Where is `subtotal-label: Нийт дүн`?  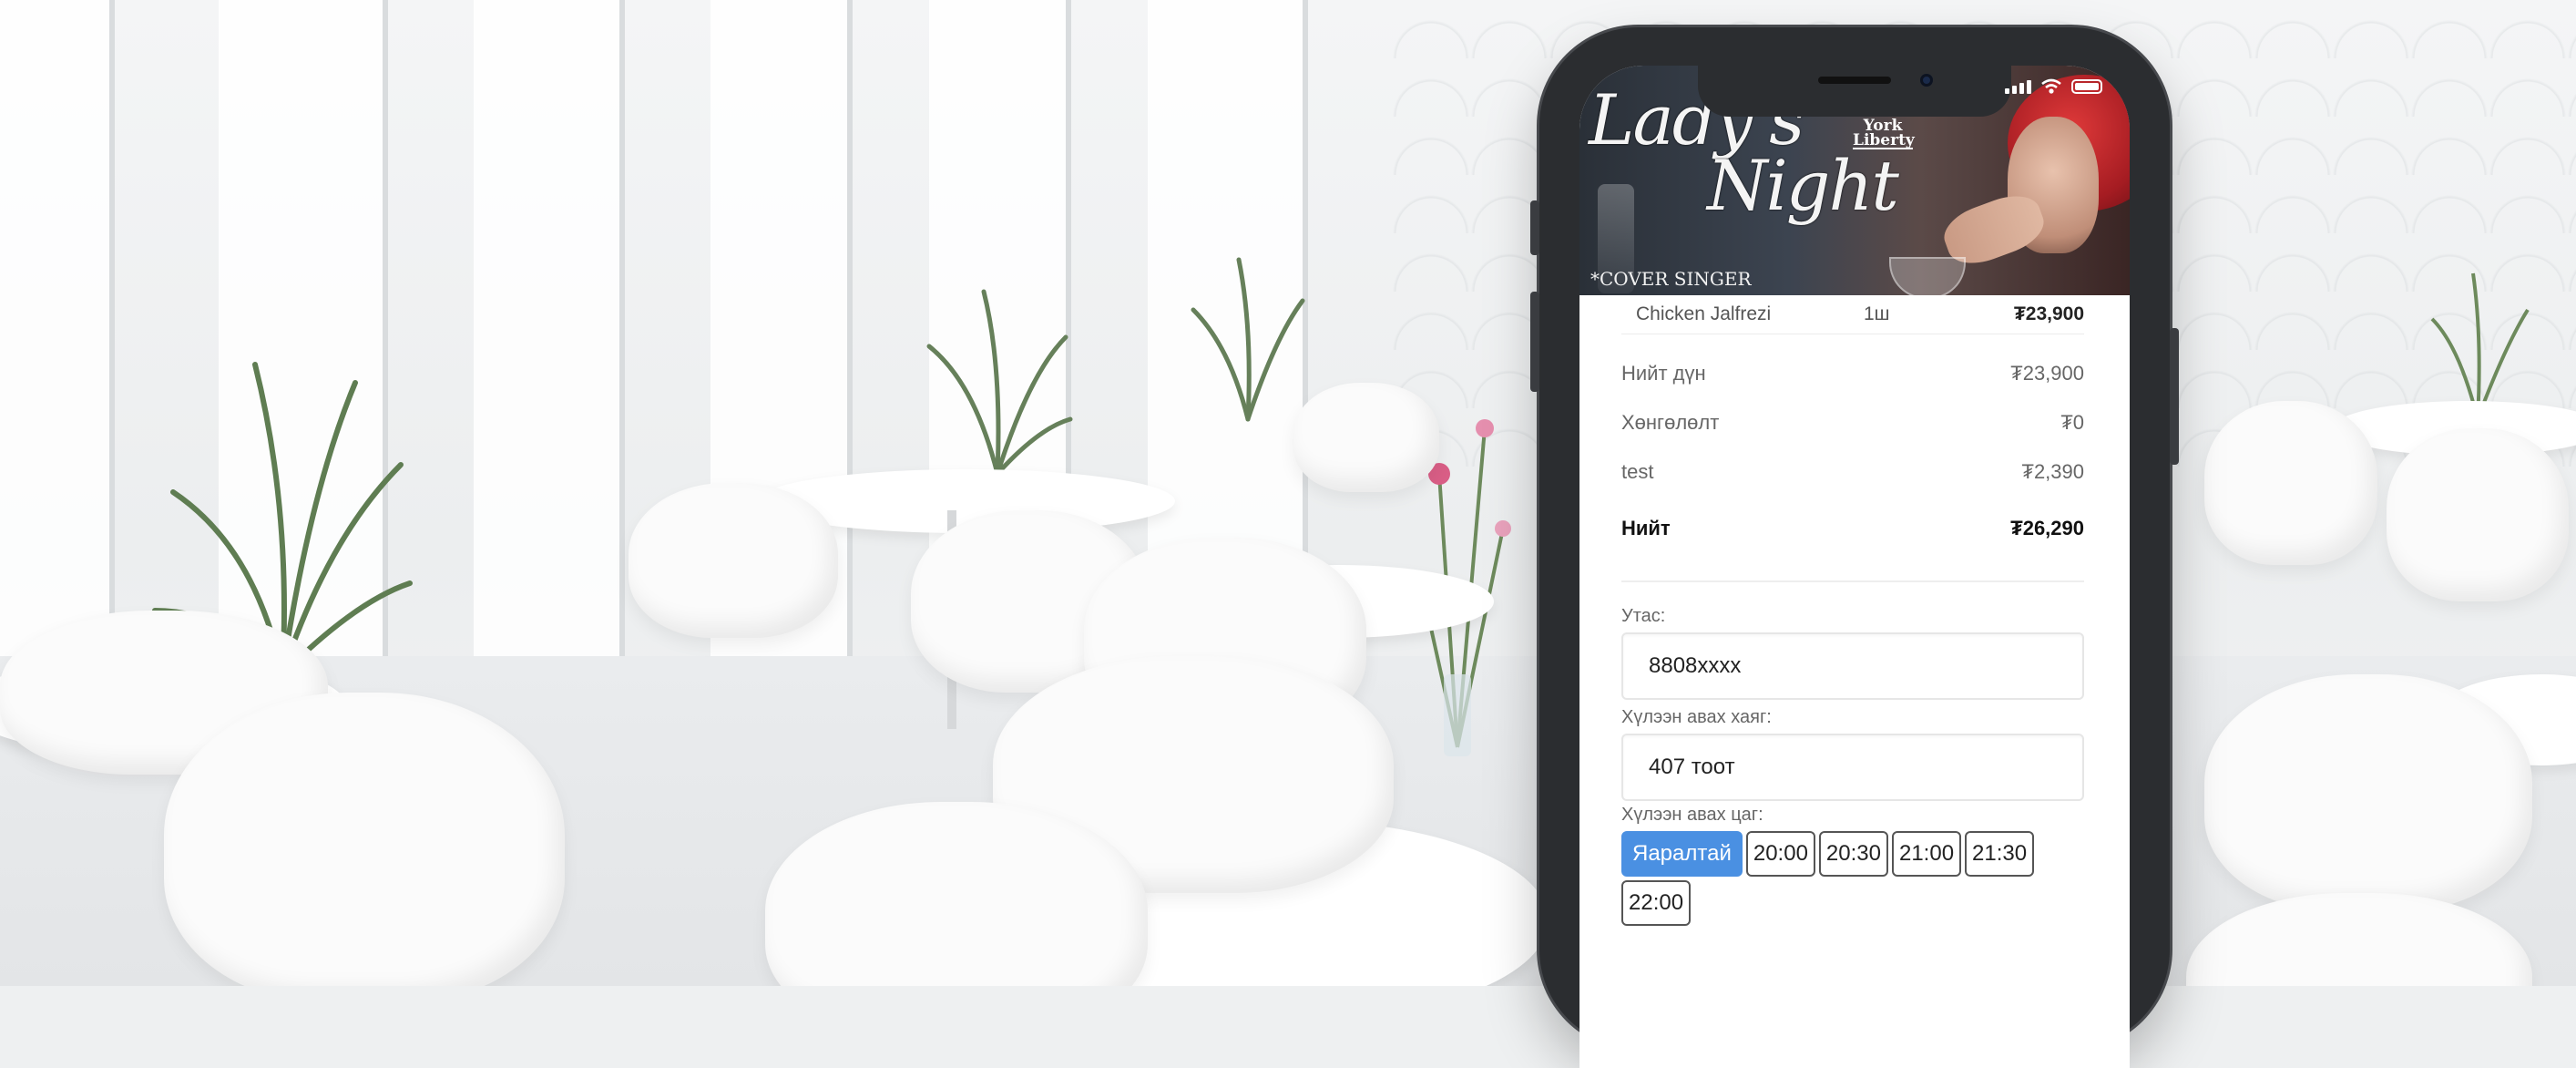 subtotal-label: Нийт дүн is located at coordinates (1664, 373).